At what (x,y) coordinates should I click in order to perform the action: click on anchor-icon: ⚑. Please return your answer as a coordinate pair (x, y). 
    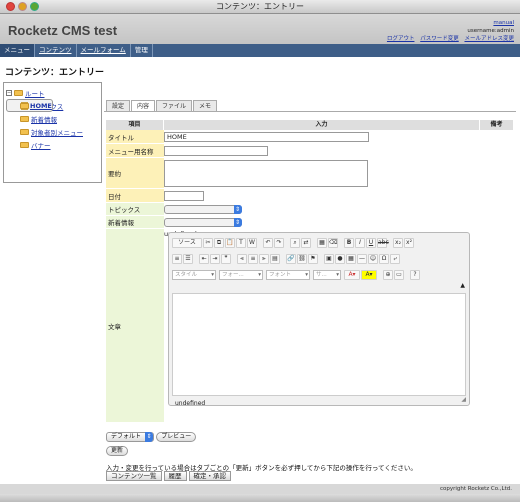
    Looking at the image, I should click on (313, 259).